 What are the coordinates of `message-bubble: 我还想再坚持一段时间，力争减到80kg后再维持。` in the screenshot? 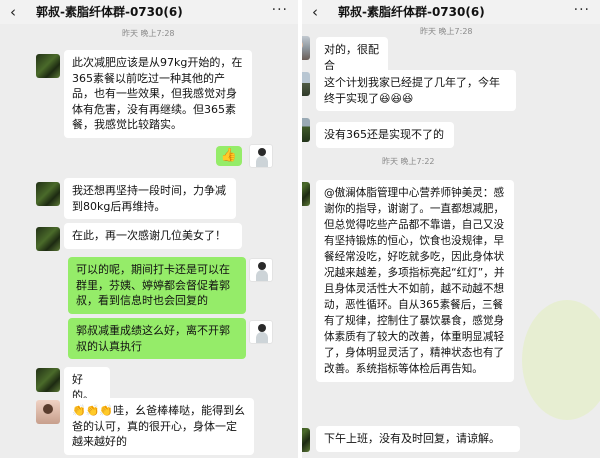 It's located at (150, 198).